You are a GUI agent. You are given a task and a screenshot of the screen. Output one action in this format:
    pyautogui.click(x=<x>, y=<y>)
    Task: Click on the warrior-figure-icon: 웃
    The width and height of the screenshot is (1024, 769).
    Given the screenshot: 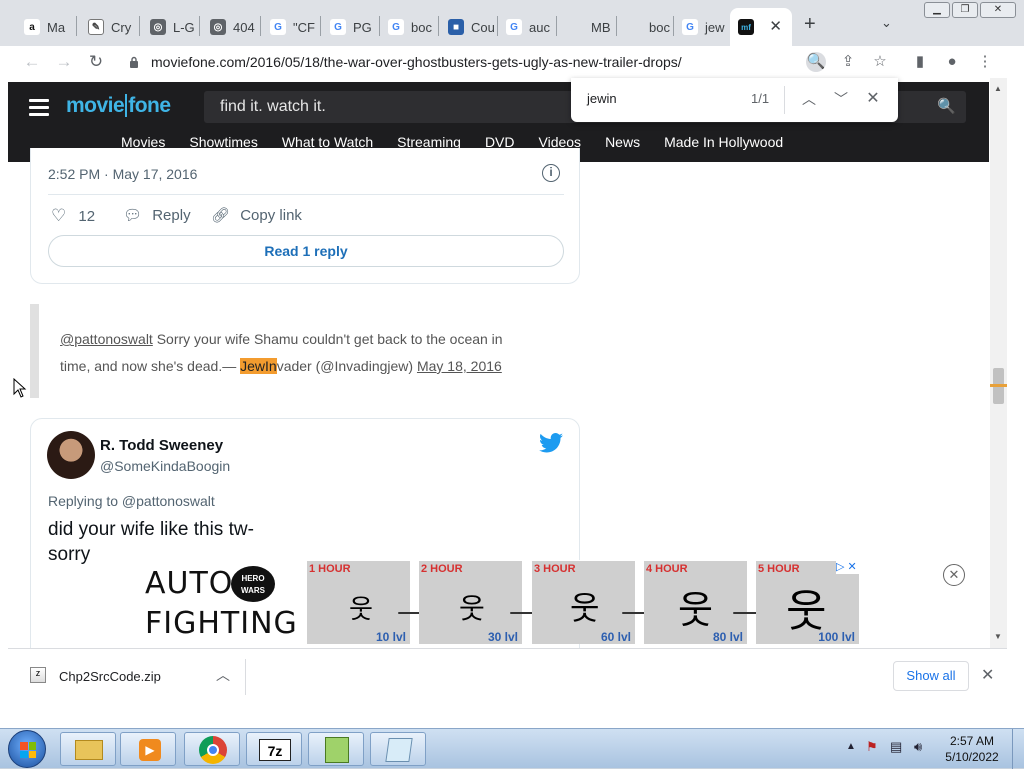 What is the action you would take?
    pyautogui.click(x=695, y=611)
    